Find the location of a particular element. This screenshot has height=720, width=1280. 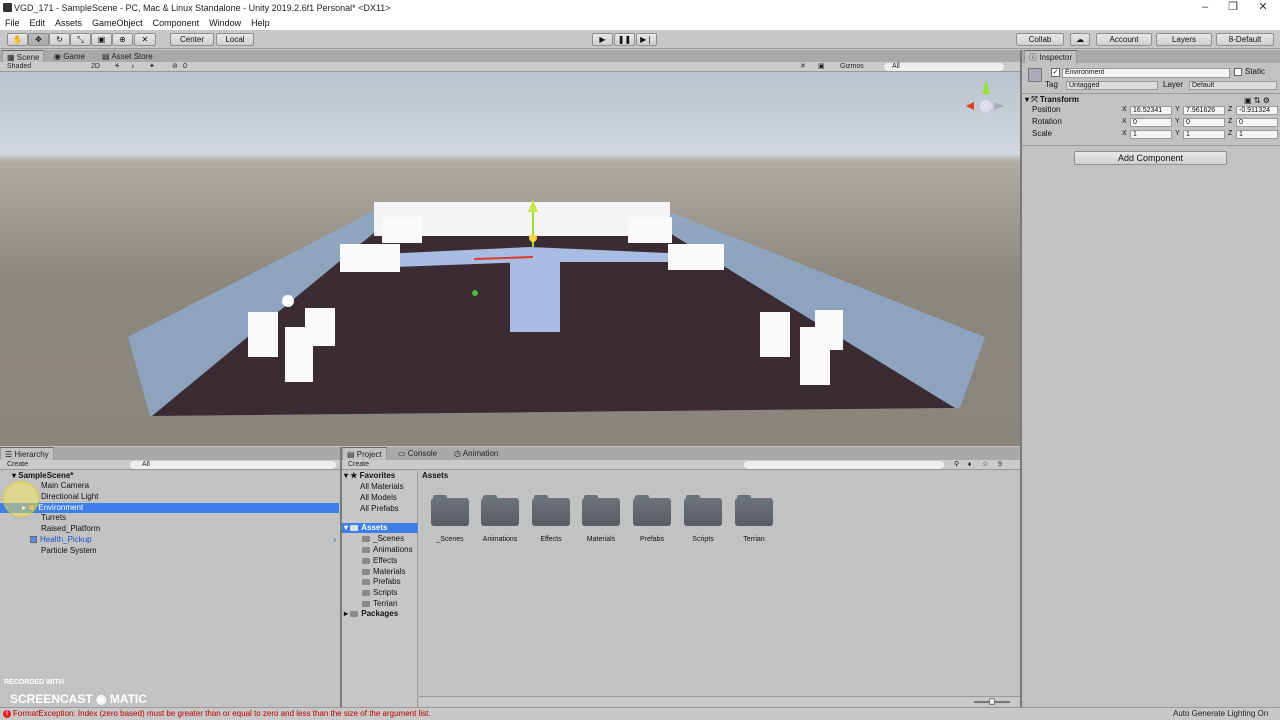

tools-icon: ✕ is located at coordinates (803, 67).